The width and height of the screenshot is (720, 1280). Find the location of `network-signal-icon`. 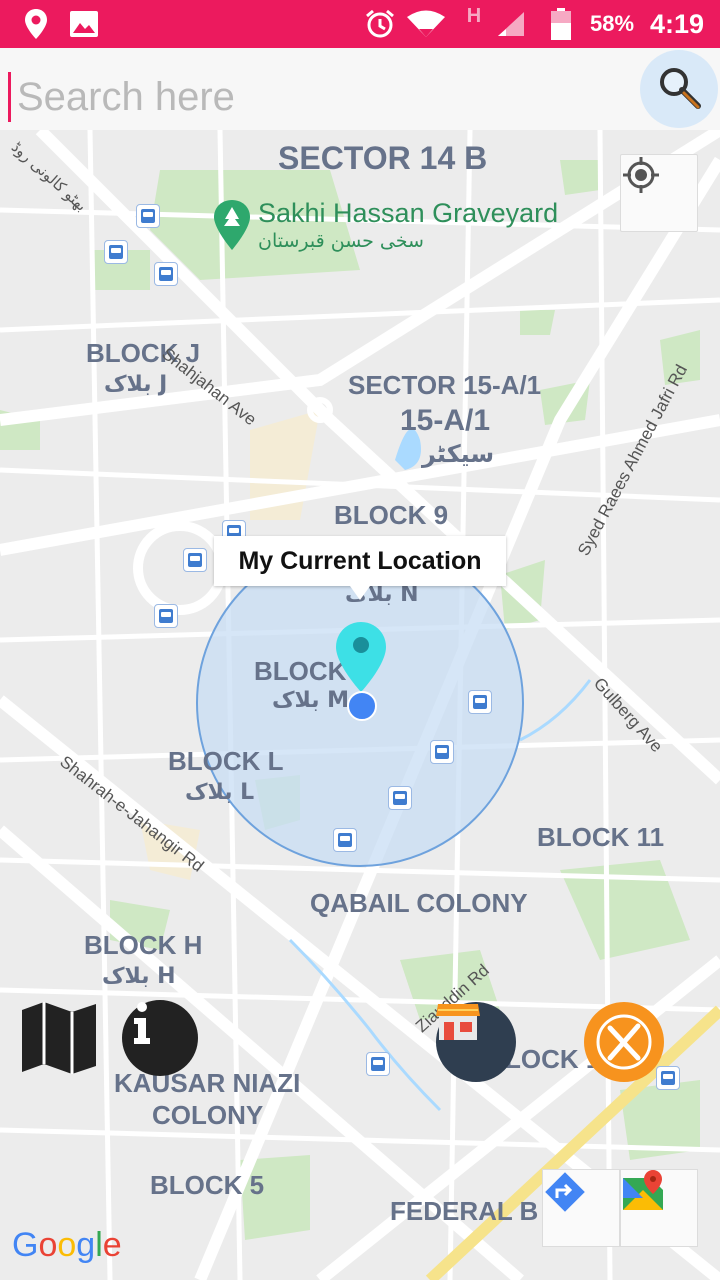

network-signal-icon is located at coordinates (511, 24).